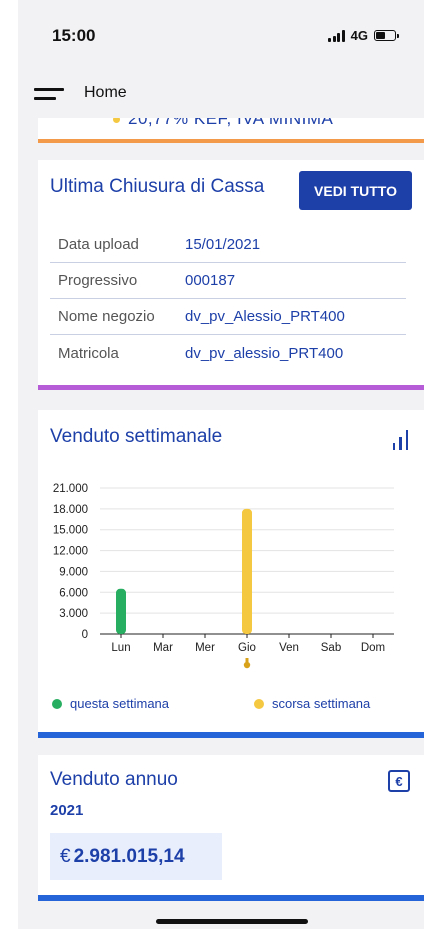 This screenshot has height=929, width=439. What do you see at coordinates (331, 648) in the screenshot?
I see `x-tick-label: Sab` at bounding box center [331, 648].